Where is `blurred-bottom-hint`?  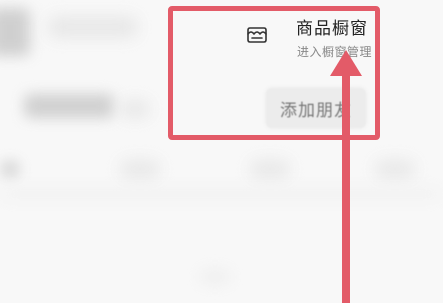
blurred-bottom-hint is located at coordinates (215, 277).